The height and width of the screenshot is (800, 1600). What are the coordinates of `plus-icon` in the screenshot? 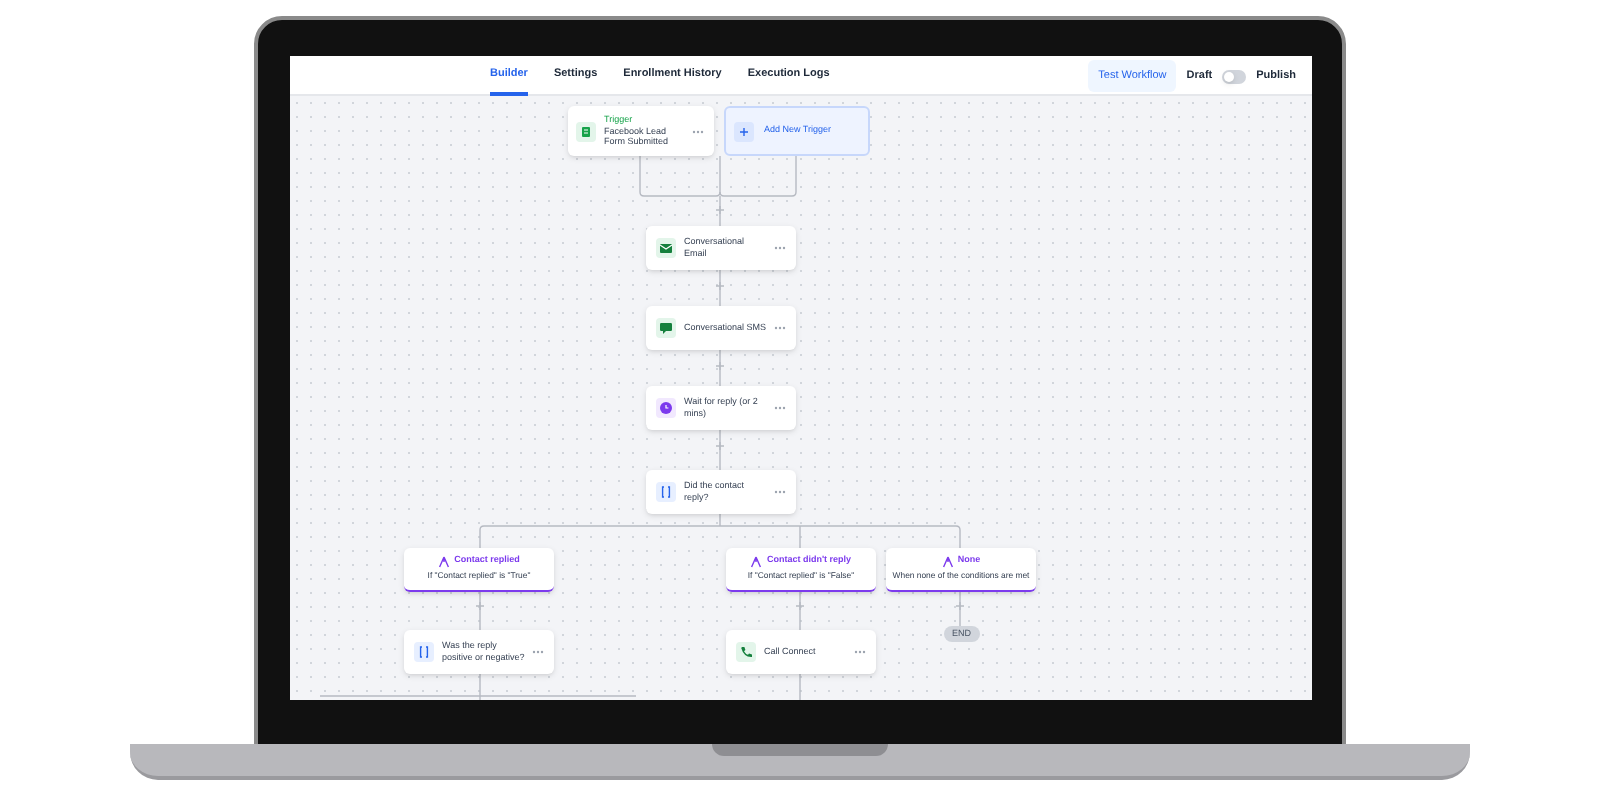 It's located at (744, 131).